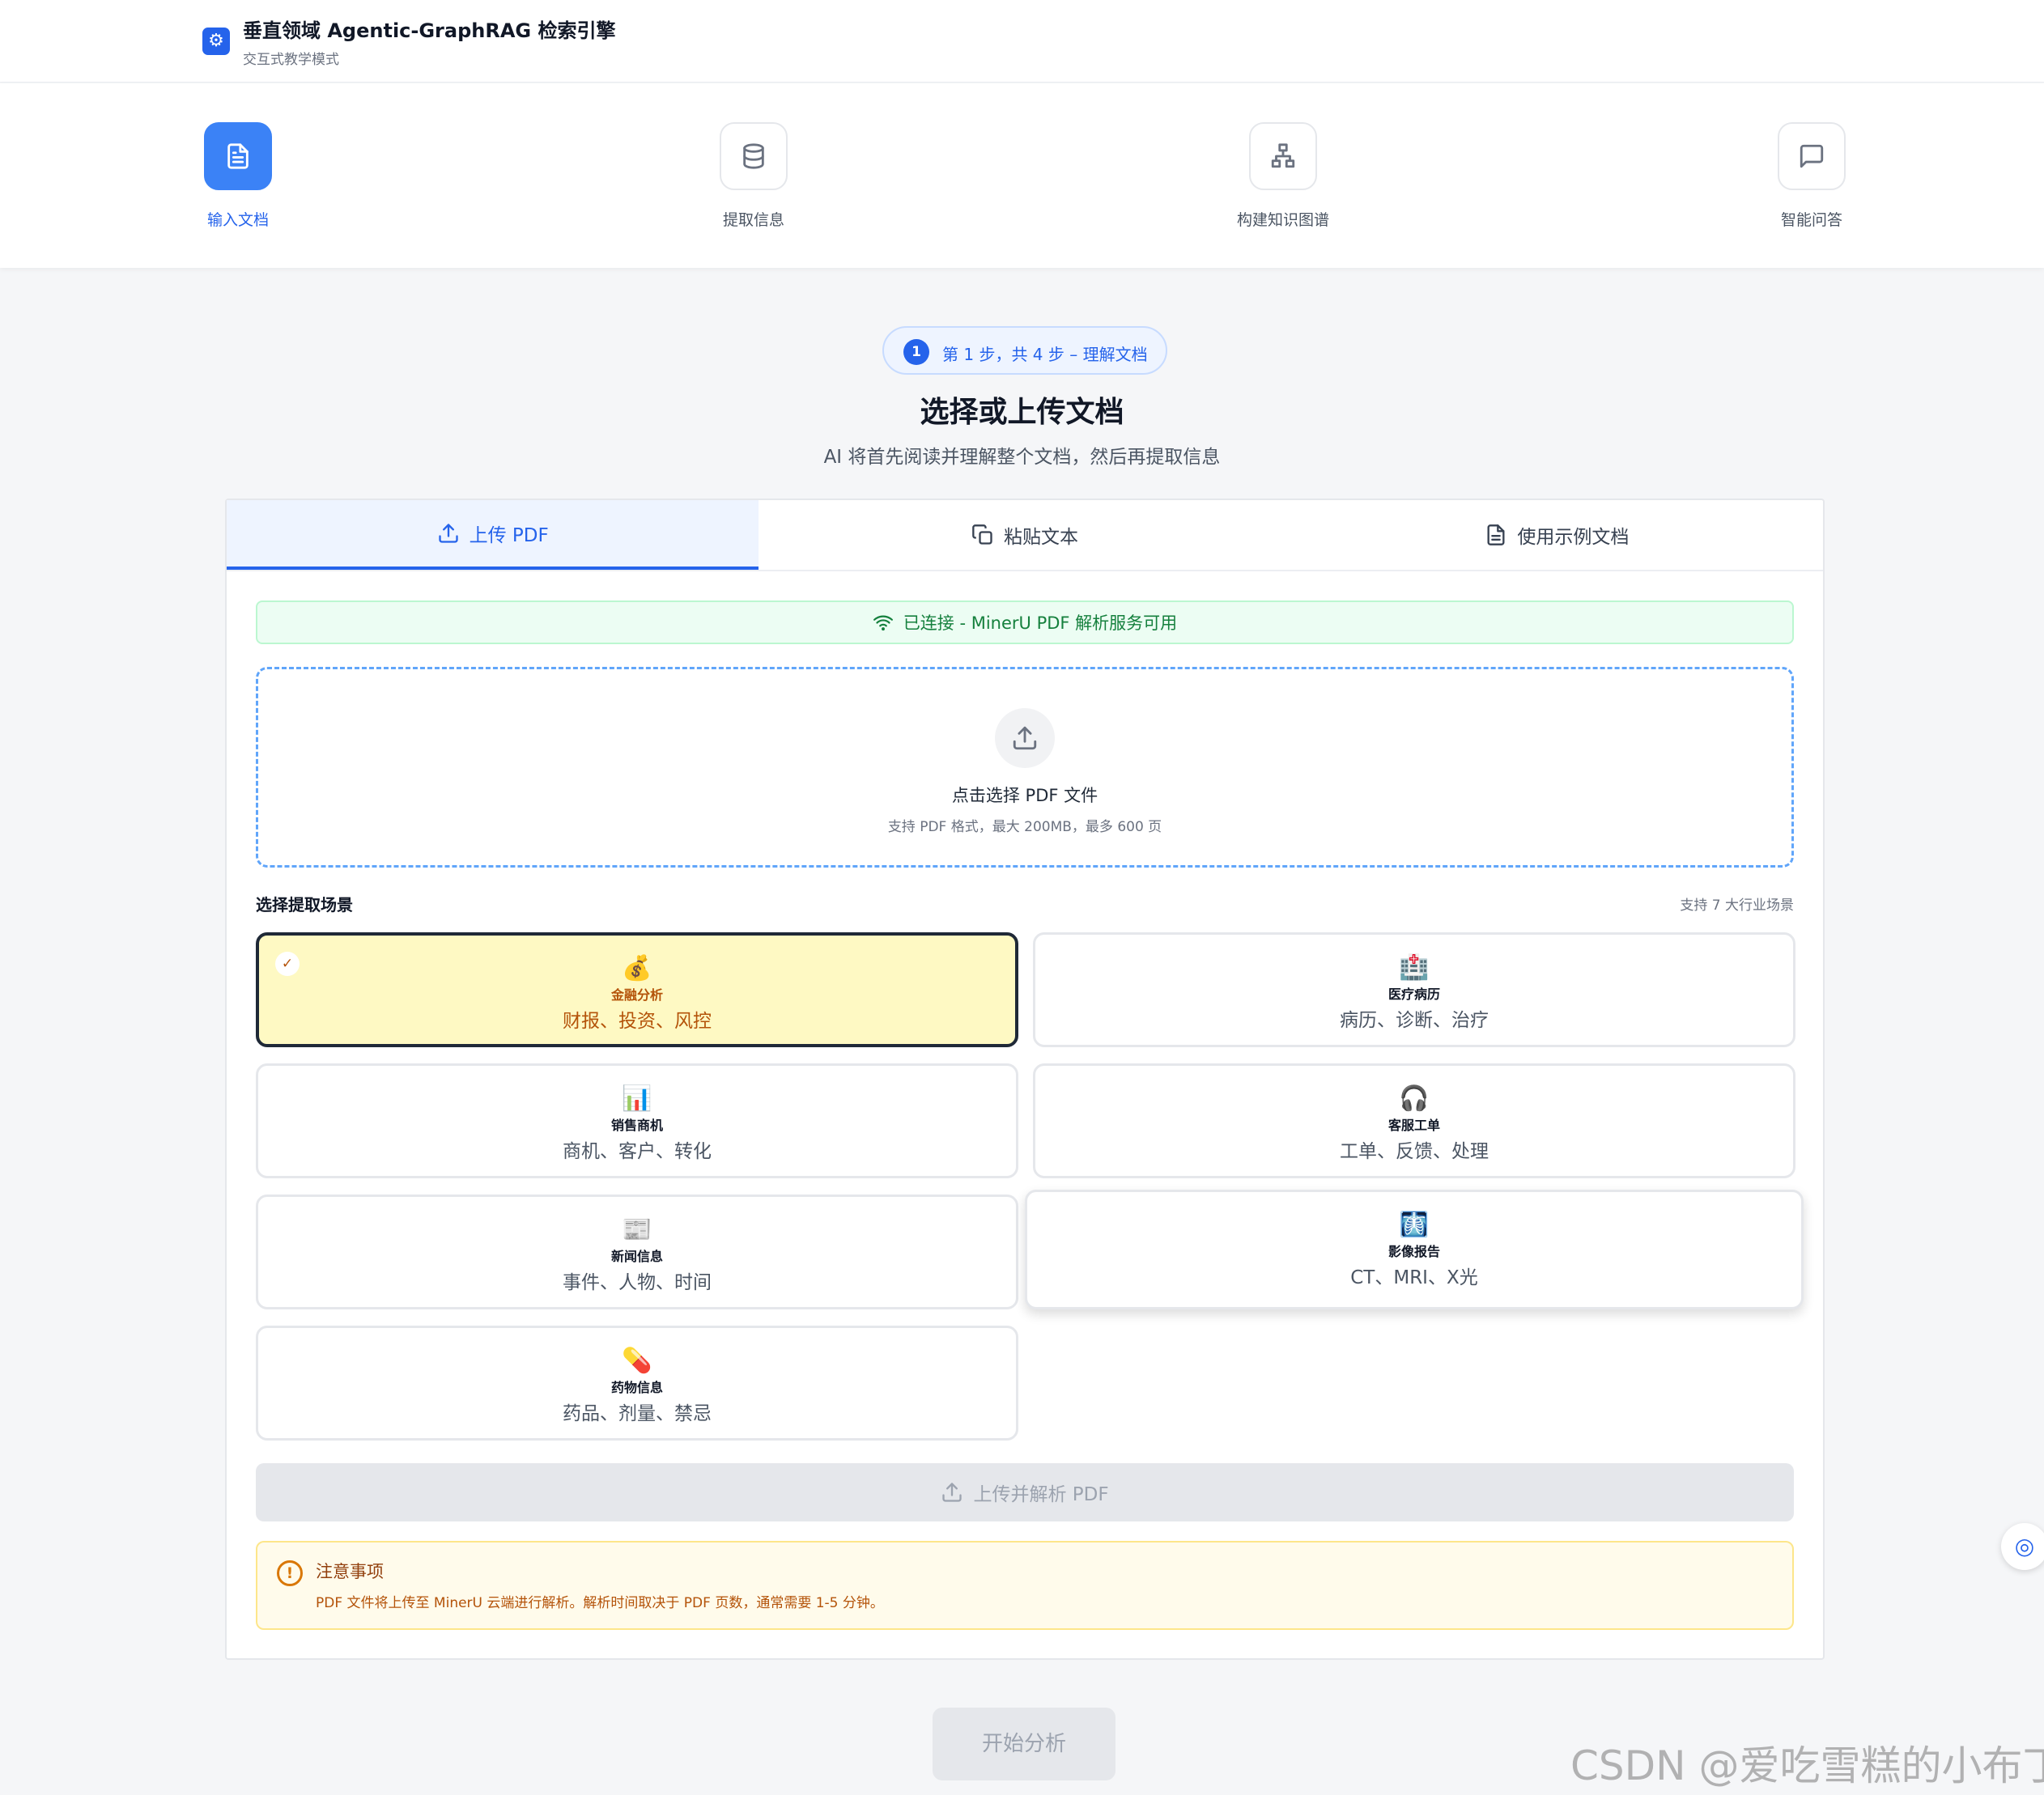 The height and width of the screenshot is (1795, 2044). Describe the element at coordinates (1414, 967) in the screenshot. I see `hospital-icon: 🏥` at that location.